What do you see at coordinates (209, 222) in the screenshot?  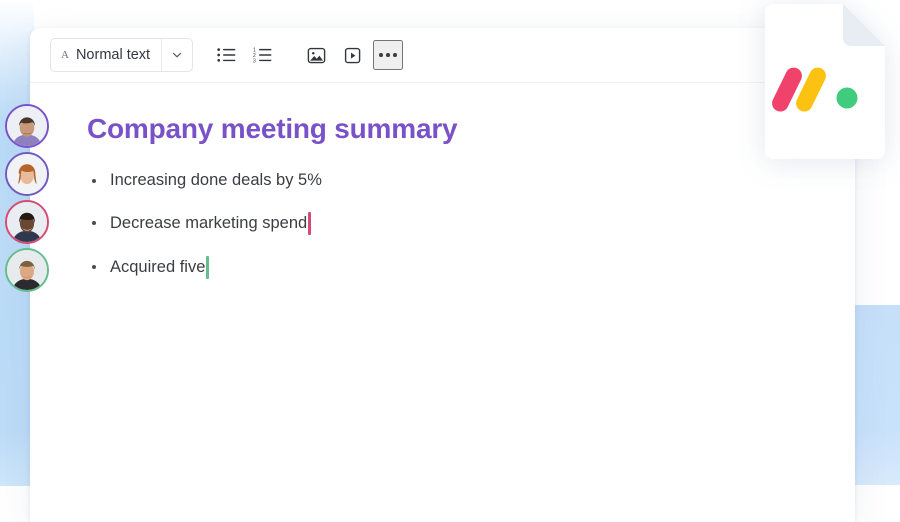 I see `list-item-text: Decrease marketing spend` at bounding box center [209, 222].